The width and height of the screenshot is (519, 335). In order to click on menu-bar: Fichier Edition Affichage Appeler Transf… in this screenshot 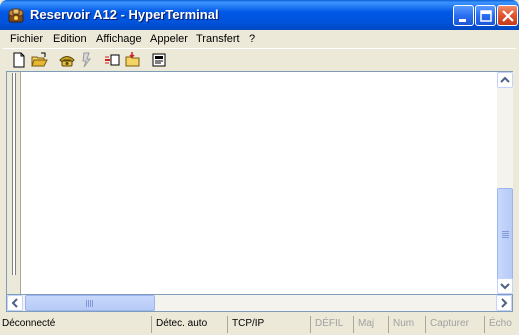, I will do `click(259, 39)`.